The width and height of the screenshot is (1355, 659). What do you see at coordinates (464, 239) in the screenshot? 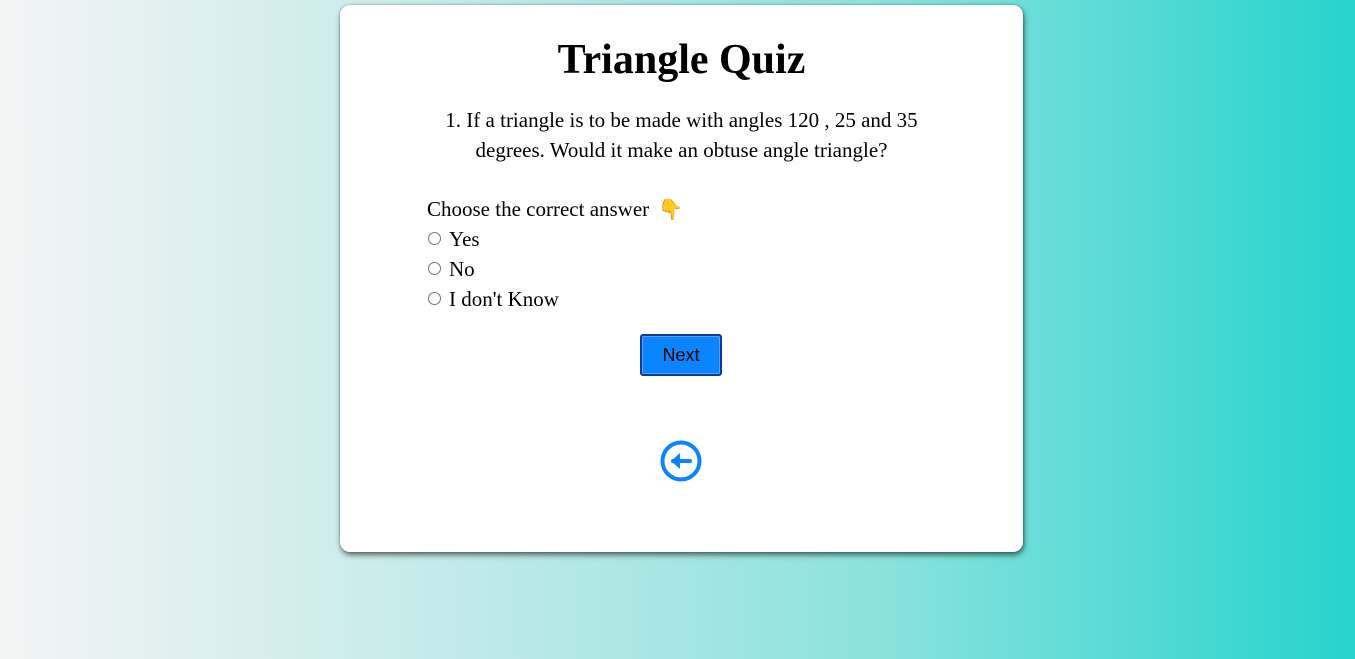
I see `option-label: Yes` at bounding box center [464, 239].